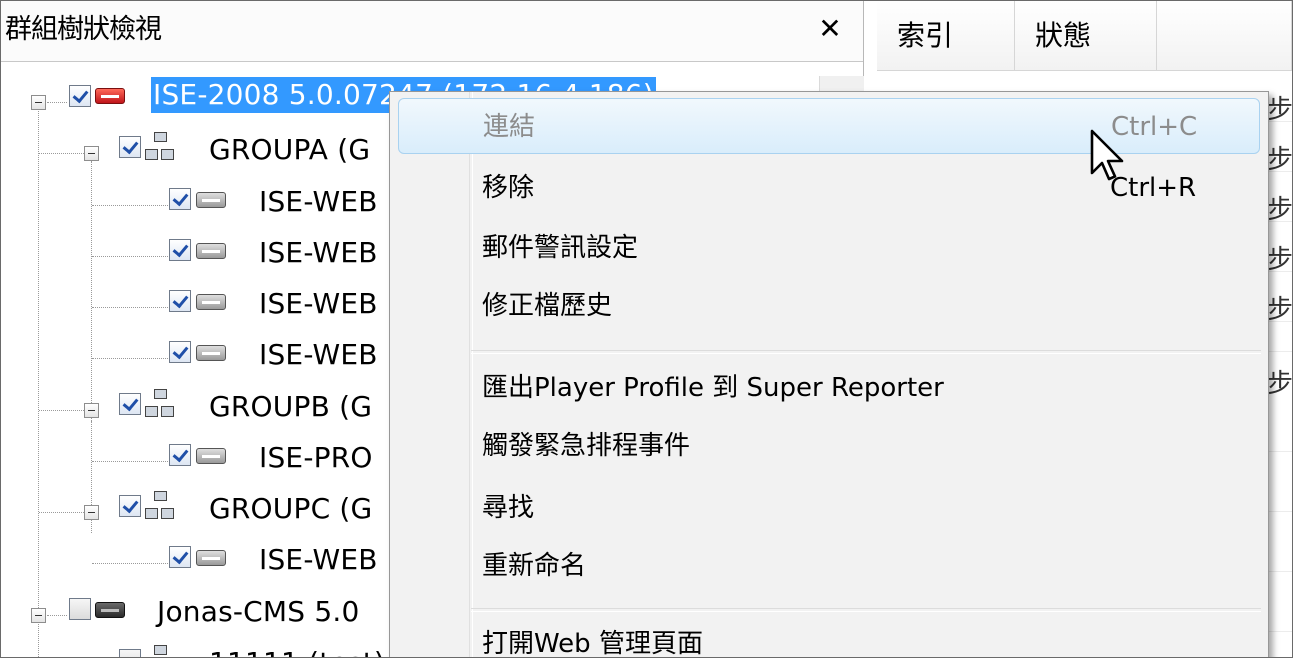  Describe the element at coordinates (534, 566) in the screenshot. I see `menu-item-label: 重新命名` at that location.